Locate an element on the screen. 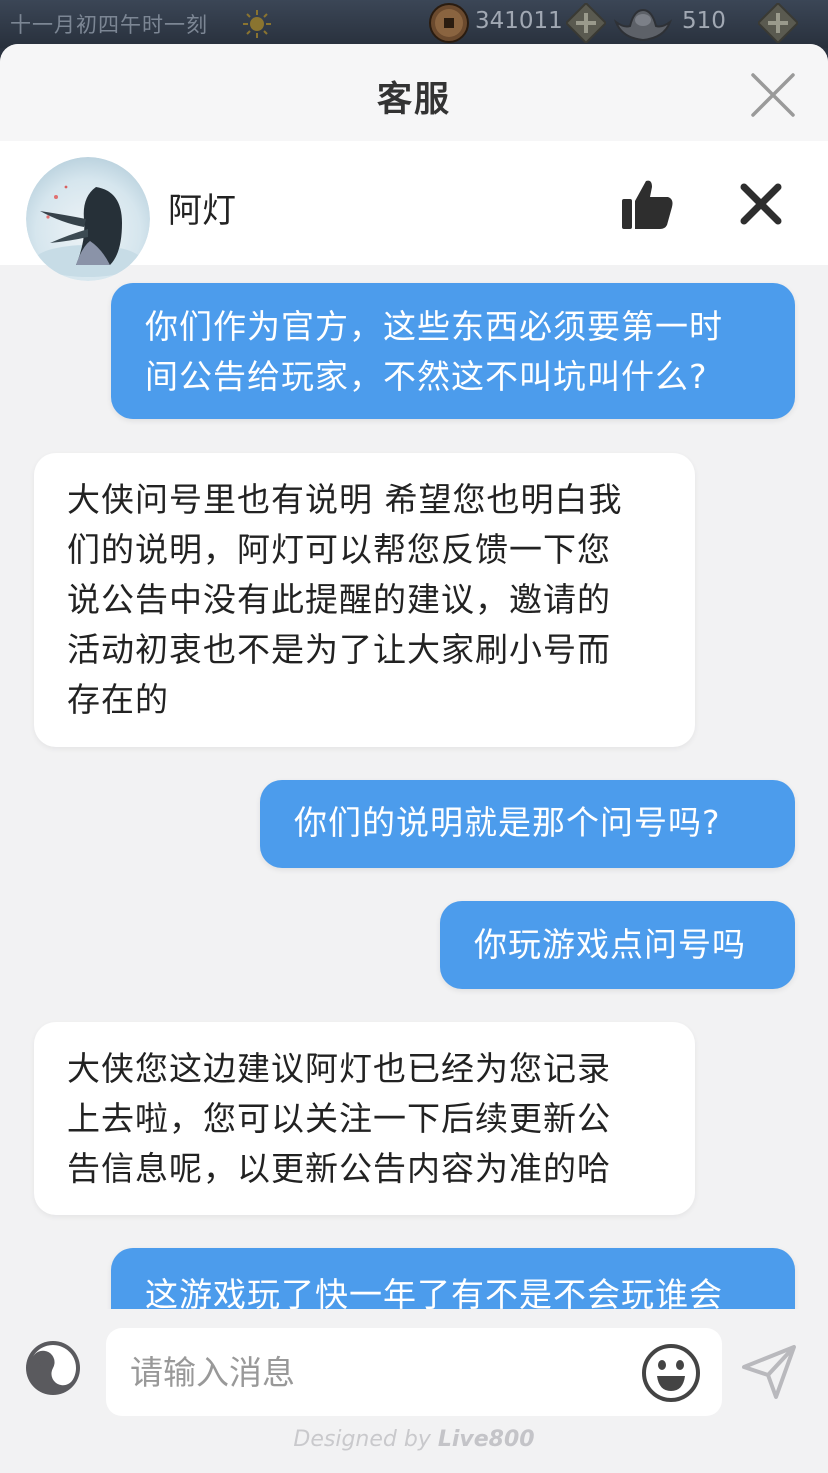 The width and height of the screenshot is (828, 1473). user-message-bubble: 这游戏玩了快一年了有不是不会玩谁会 is located at coordinates (453, 1278).